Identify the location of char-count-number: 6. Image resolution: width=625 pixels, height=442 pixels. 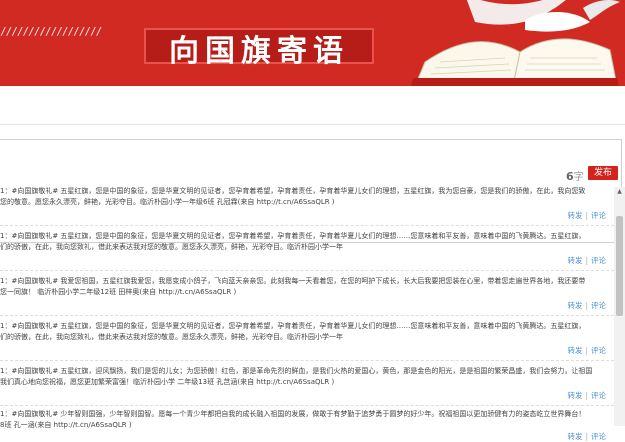
(570, 176).